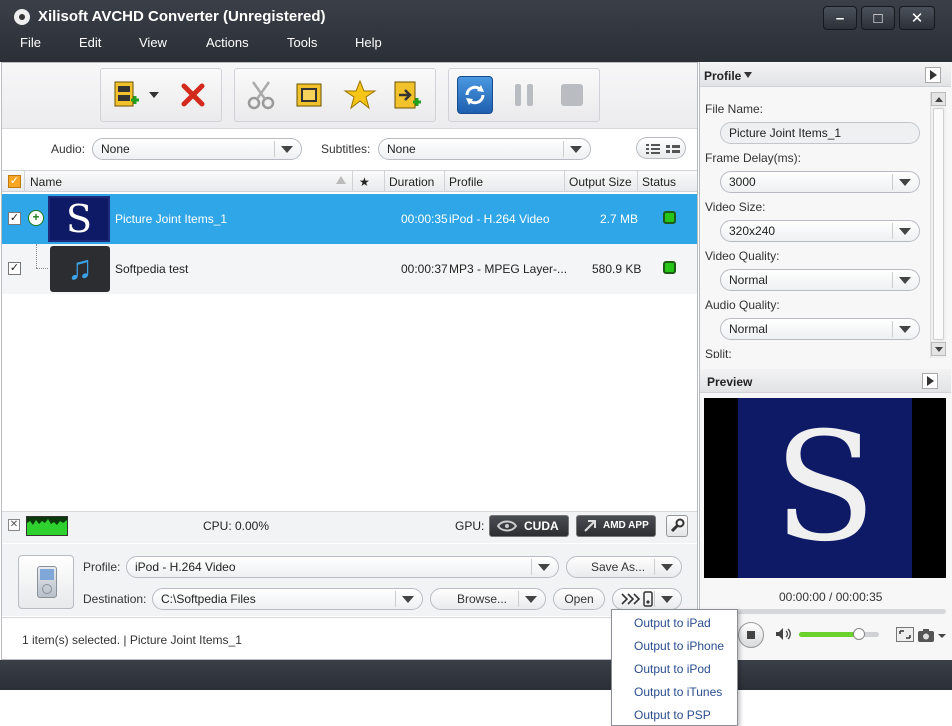  Describe the element at coordinates (820, 329) in the screenshot. I see `audio-quality-select: Normal` at that location.